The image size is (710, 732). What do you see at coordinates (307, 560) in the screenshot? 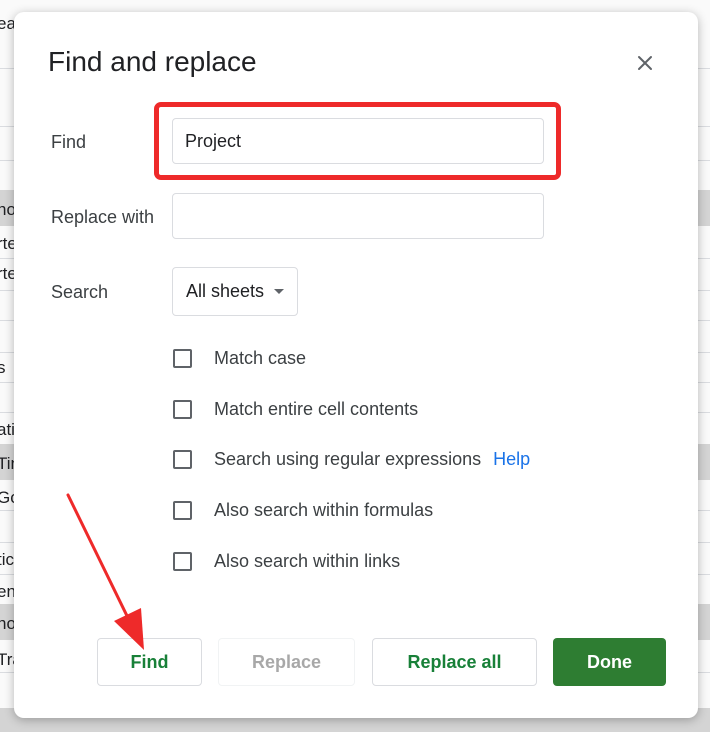
I see `option-label: Also search within links` at bounding box center [307, 560].